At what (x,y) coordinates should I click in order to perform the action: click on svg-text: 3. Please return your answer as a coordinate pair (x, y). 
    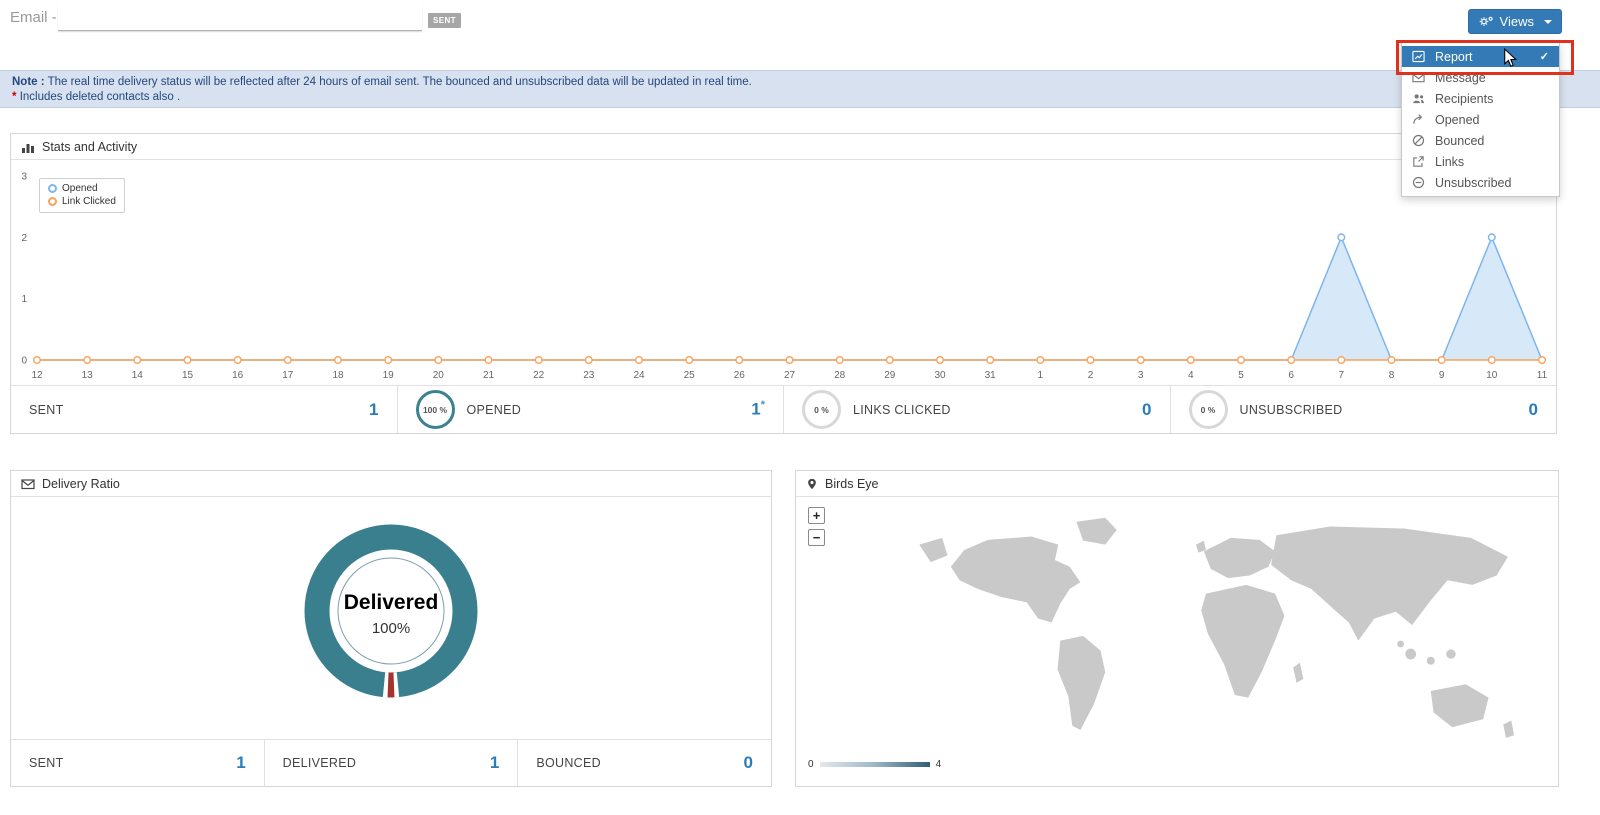
    Looking at the image, I should click on (1141, 375).